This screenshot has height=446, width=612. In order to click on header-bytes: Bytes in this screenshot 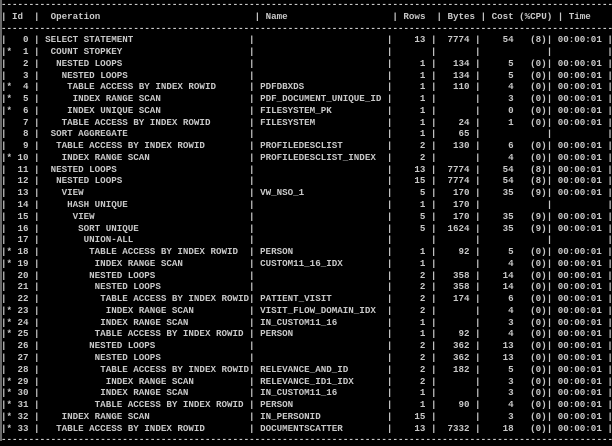, I will do `click(461, 16)`.